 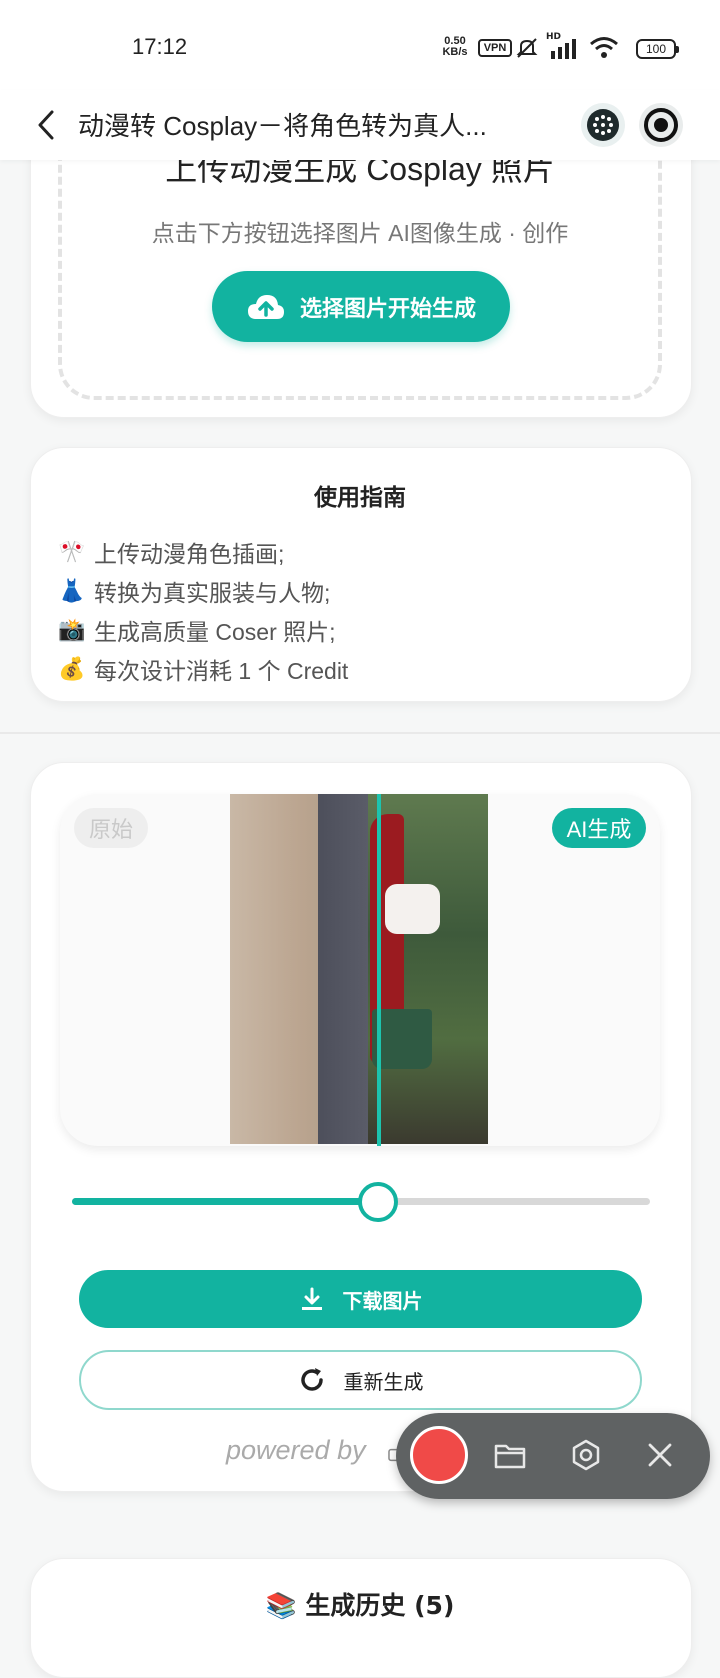 What do you see at coordinates (72, 590) in the screenshot?
I see `dress-icon: 👗` at bounding box center [72, 590].